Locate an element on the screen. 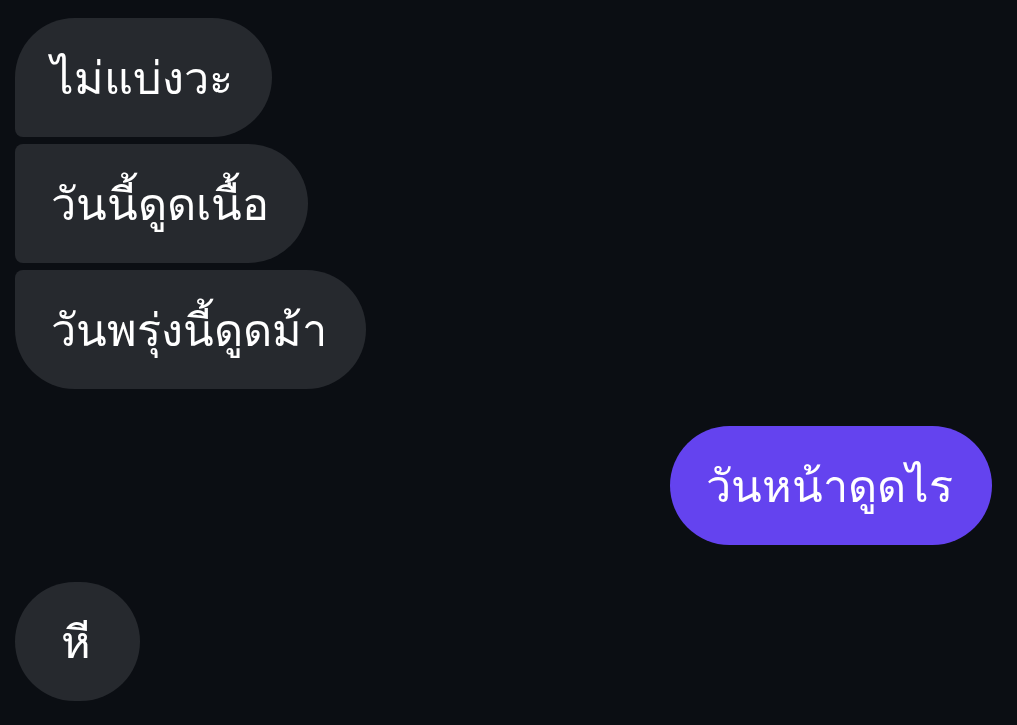 Image resolution: width=1017 pixels, height=725 pixels. received-message-bubble: วันพรุ่งนี้ดูดม้า is located at coordinates (190, 329).